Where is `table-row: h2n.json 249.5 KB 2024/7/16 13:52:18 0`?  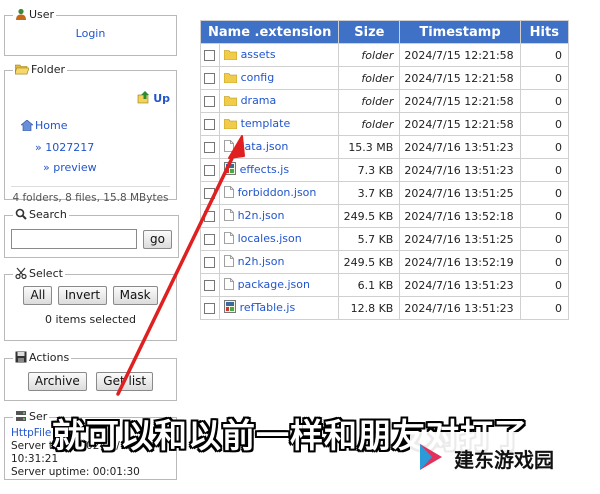 table-row: h2n.json 249.5 KB 2024/7/16 13:52:18 0 is located at coordinates (384, 216).